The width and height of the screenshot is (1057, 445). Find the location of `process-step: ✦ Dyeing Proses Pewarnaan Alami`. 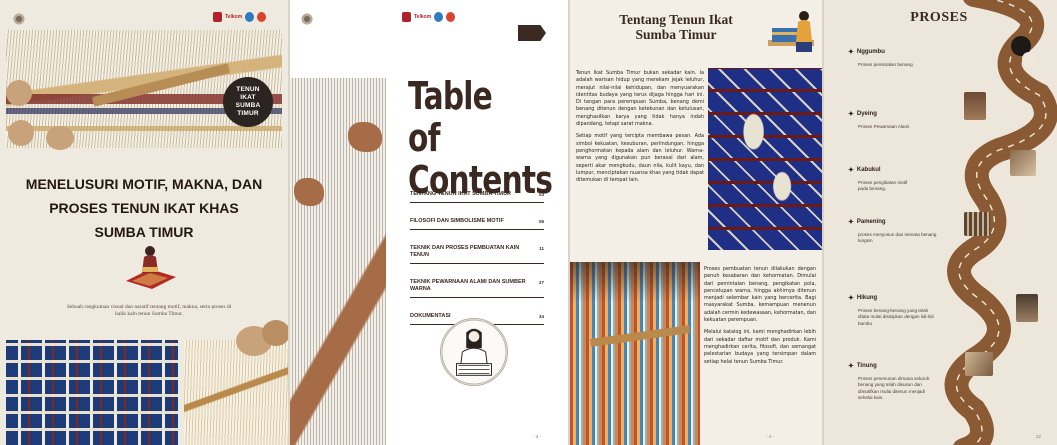

process-step: ✦ Dyeing Proses Pewarnaan Alami is located at coordinates (907, 120).